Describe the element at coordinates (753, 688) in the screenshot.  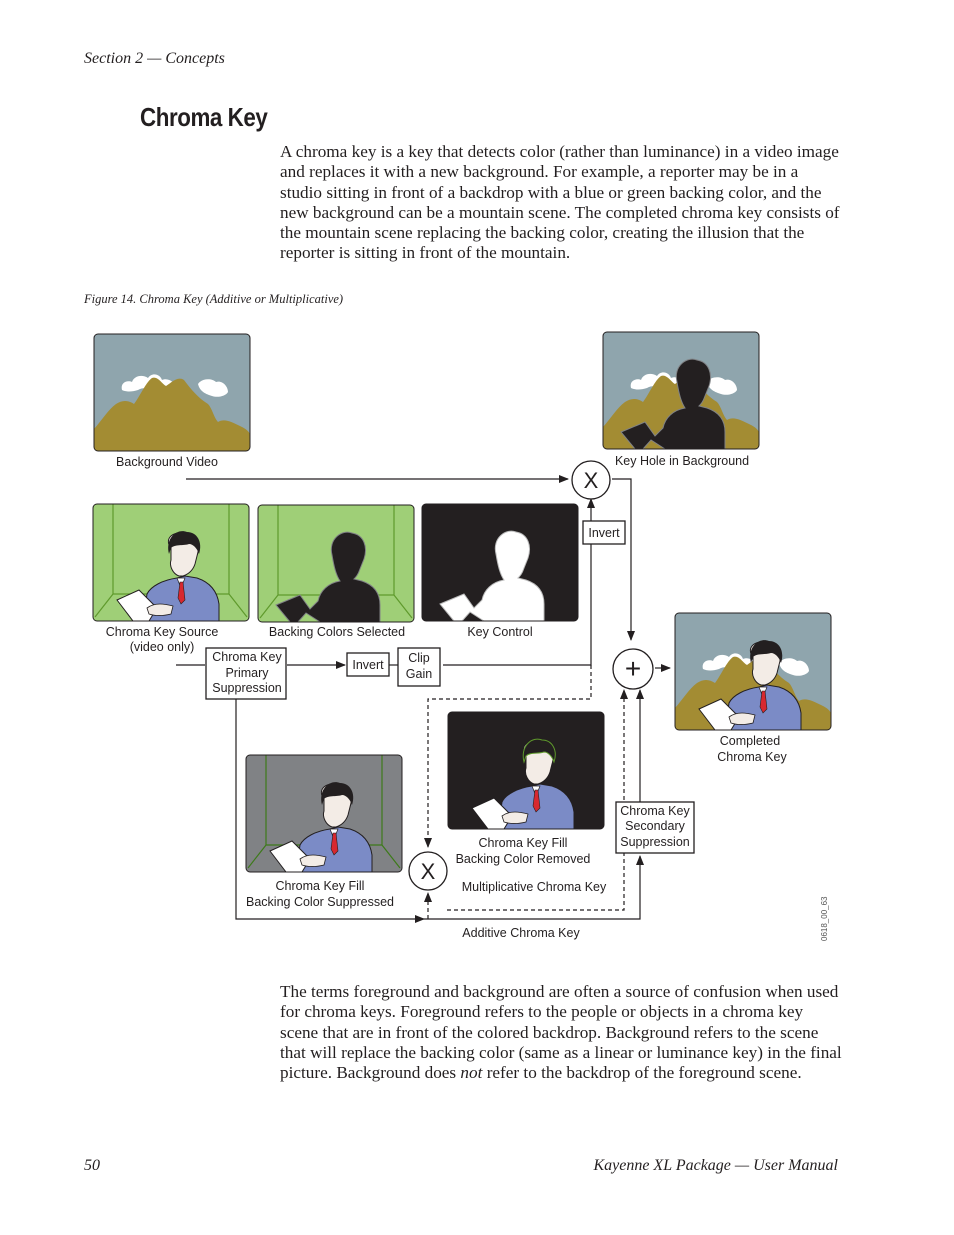
I see `panel-completed-chroma-key: Completed Chroma Key` at that location.